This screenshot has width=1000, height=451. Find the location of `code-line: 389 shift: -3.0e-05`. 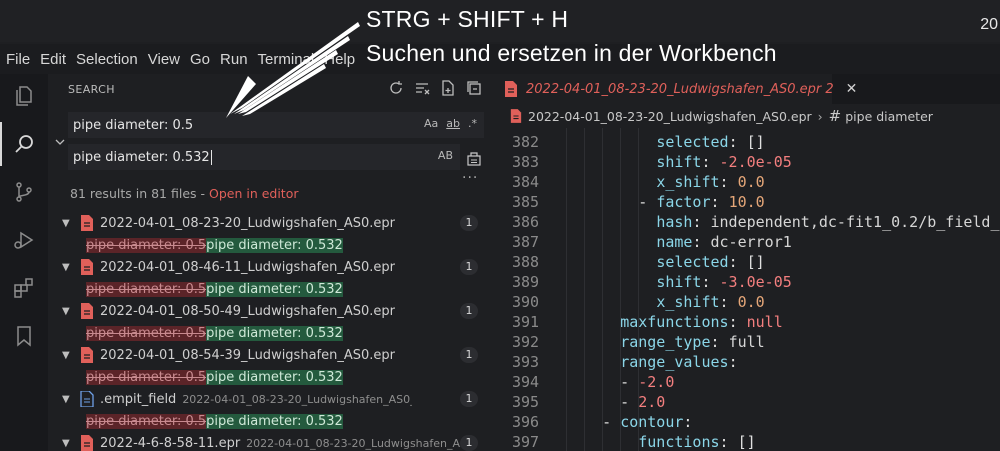

code-line: 389 shift: -3.0e-05 is located at coordinates (746, 282).